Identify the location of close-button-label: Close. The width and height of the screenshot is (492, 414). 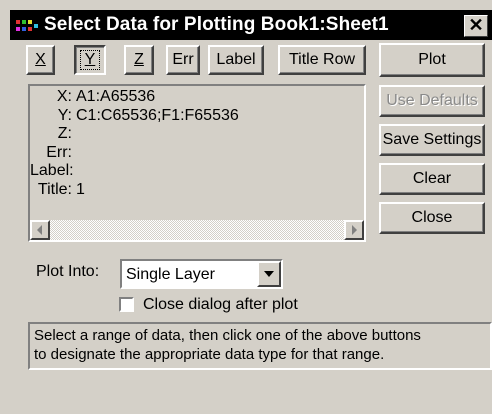
(432, 217).